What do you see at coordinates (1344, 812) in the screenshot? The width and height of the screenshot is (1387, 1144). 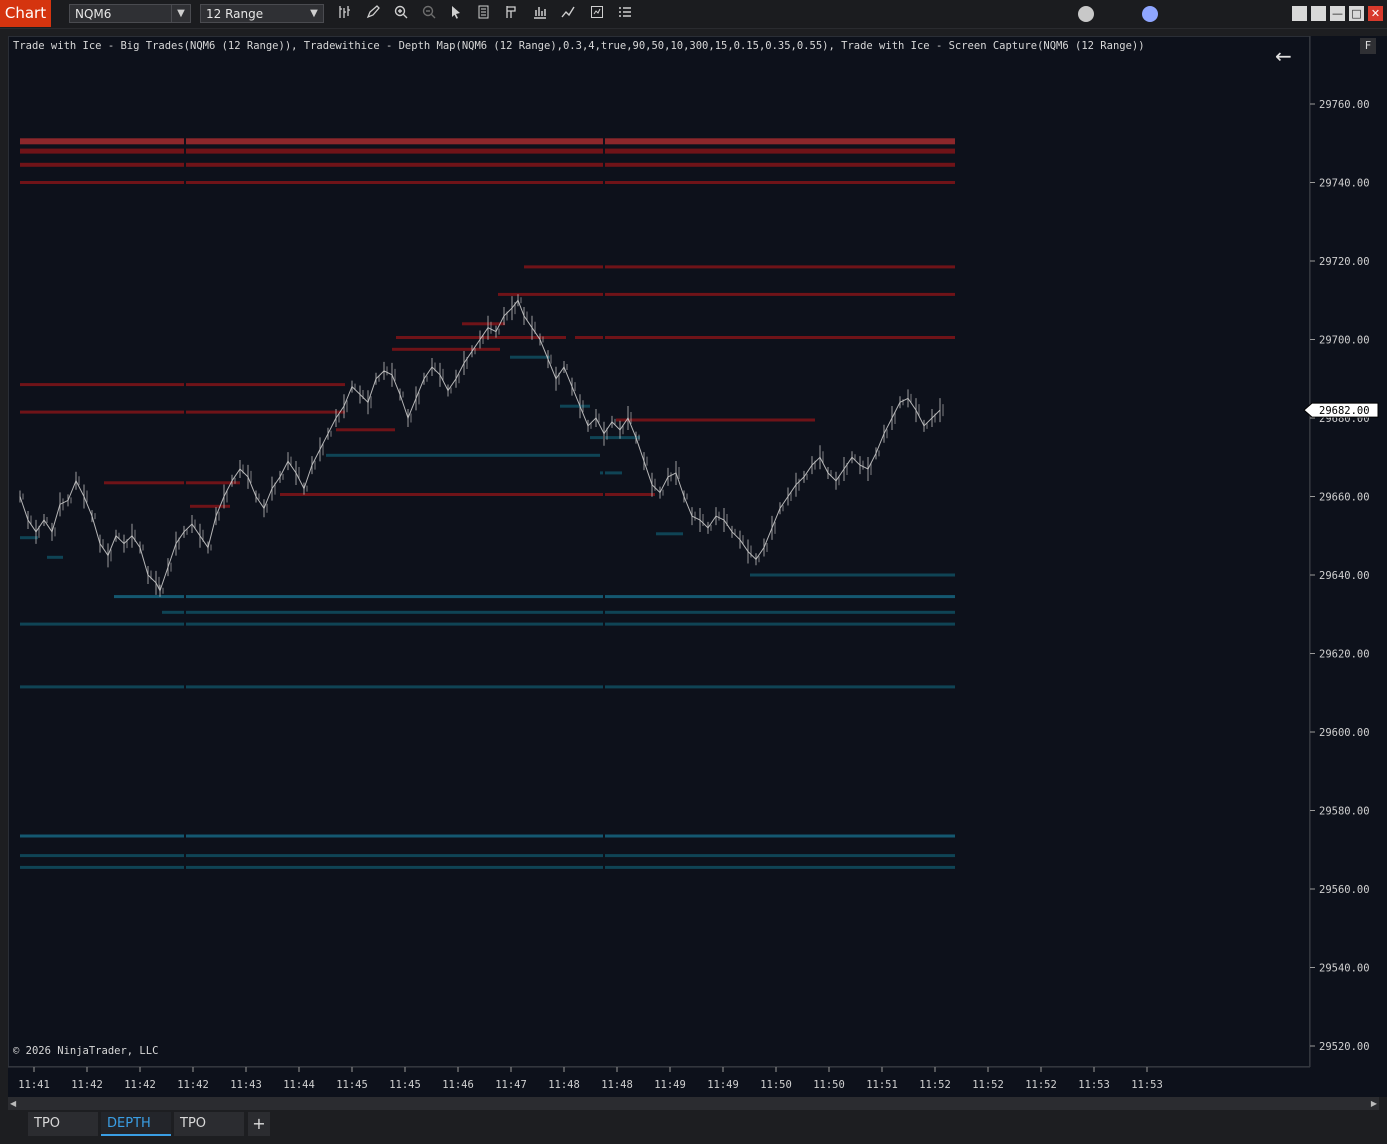 I see `y-tick-label: 29580.00` at bounding box center [1344, 812].